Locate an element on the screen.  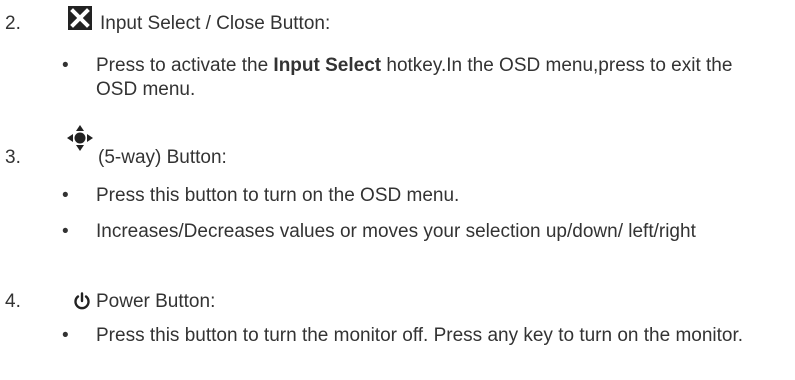
item-number: 4. is located at coordinates (13, 301).